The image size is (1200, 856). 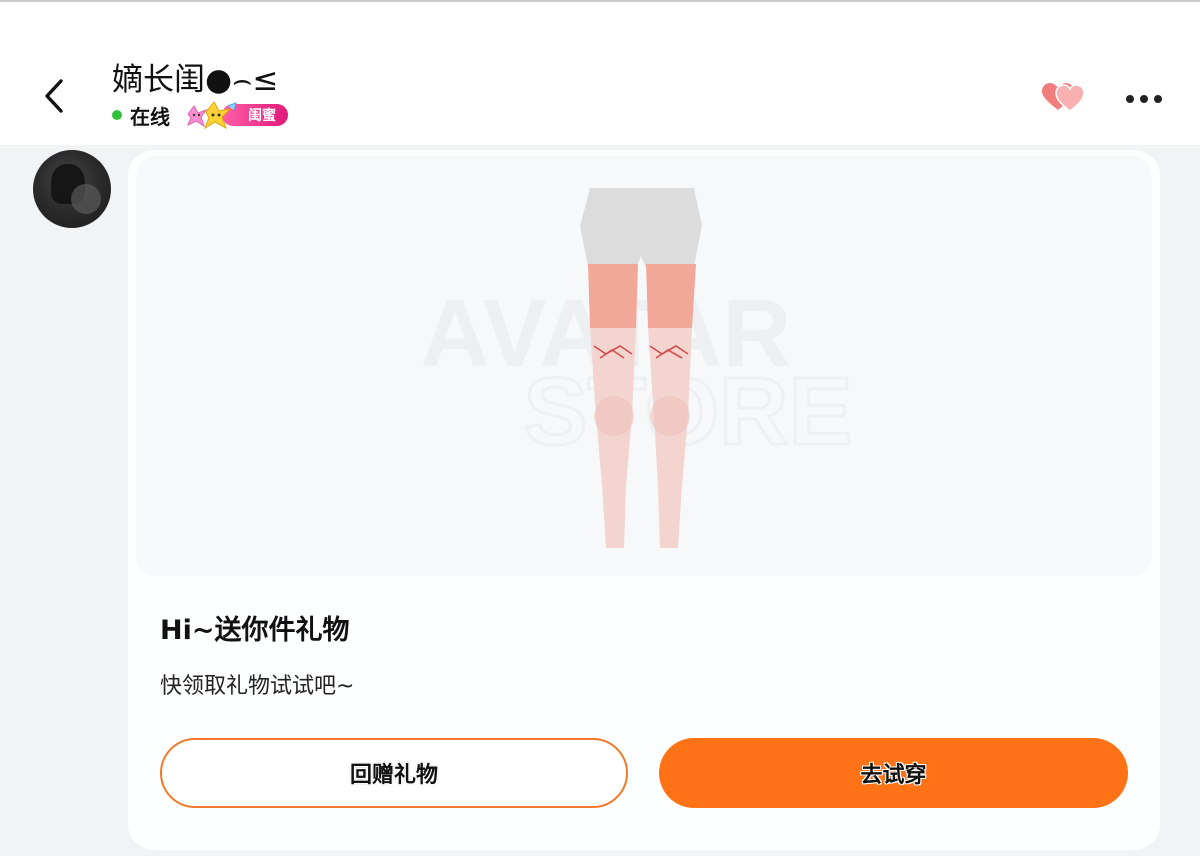 I want to click on sender-avatar, so click(x=72, y=189).